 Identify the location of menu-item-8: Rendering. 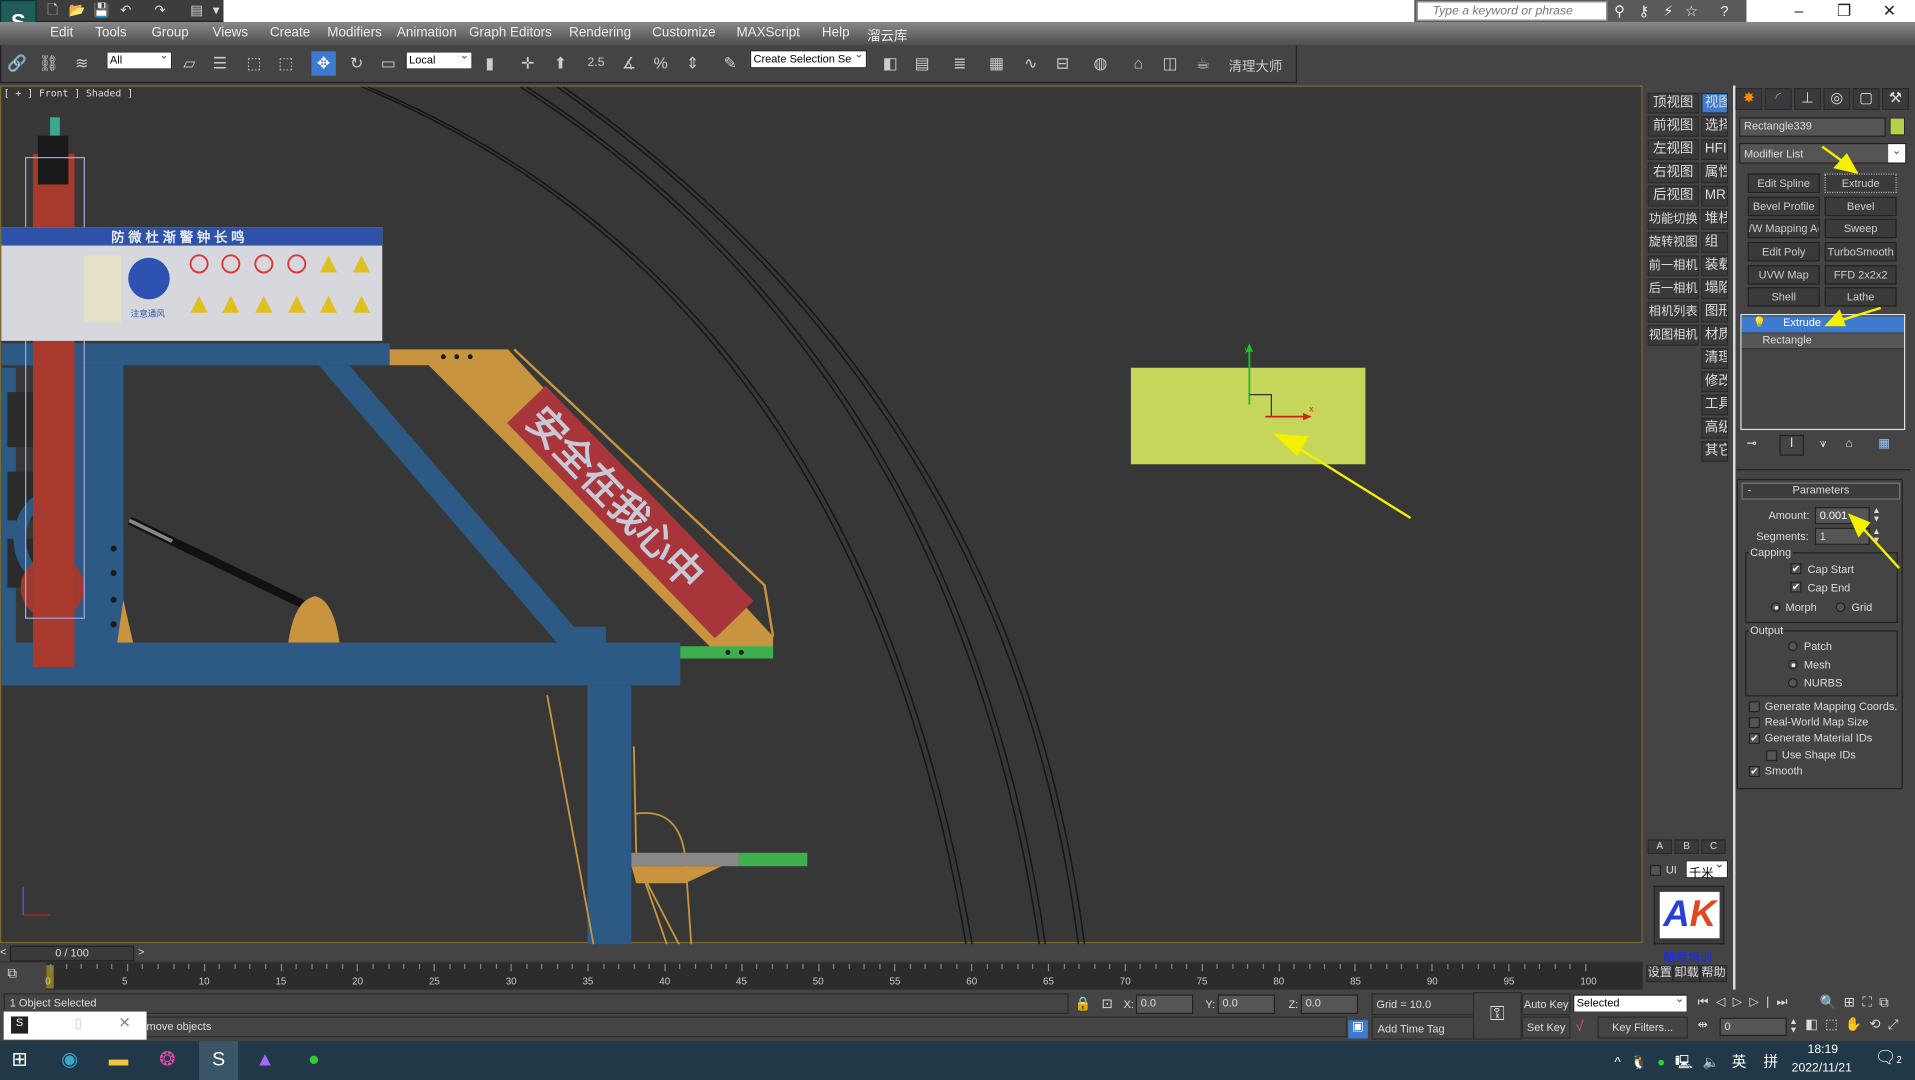
(600, 33).